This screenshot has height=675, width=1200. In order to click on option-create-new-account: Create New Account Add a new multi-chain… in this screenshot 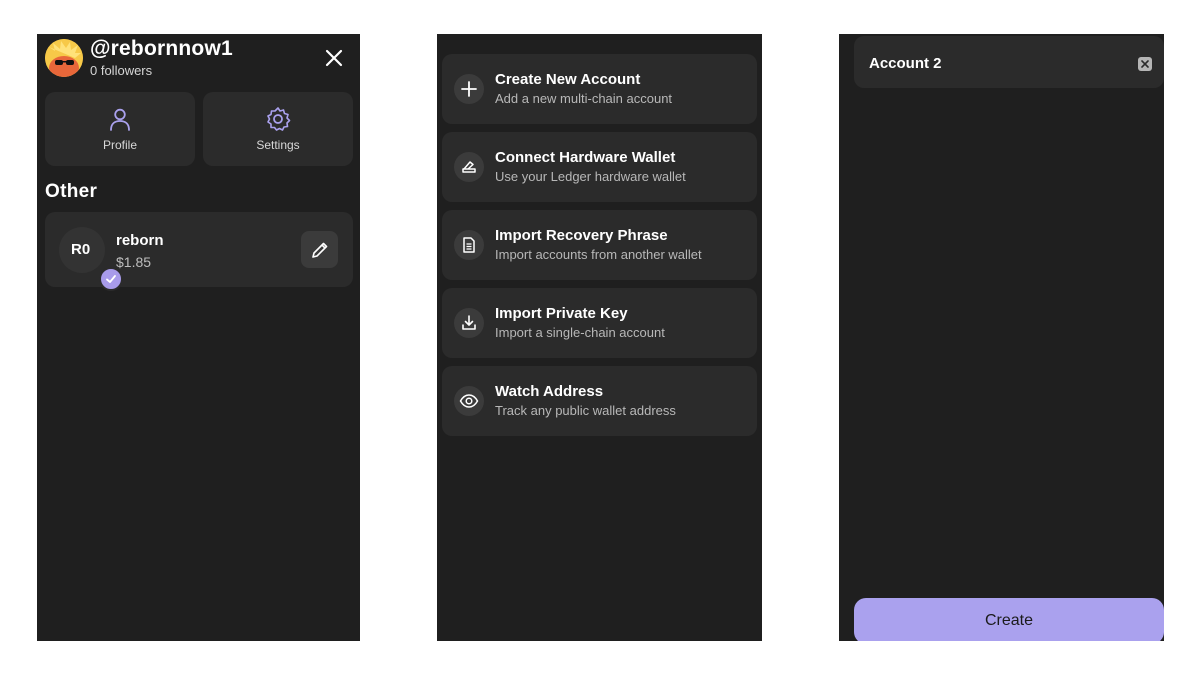, I will do `click(599, 89)`.